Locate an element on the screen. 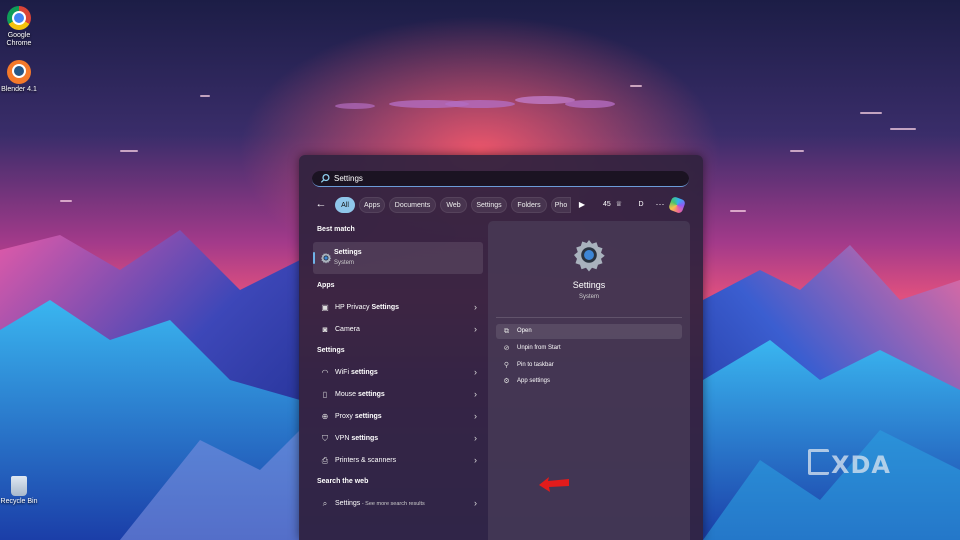  printer-icon: ⎙ is located at coordinates (325, 460).